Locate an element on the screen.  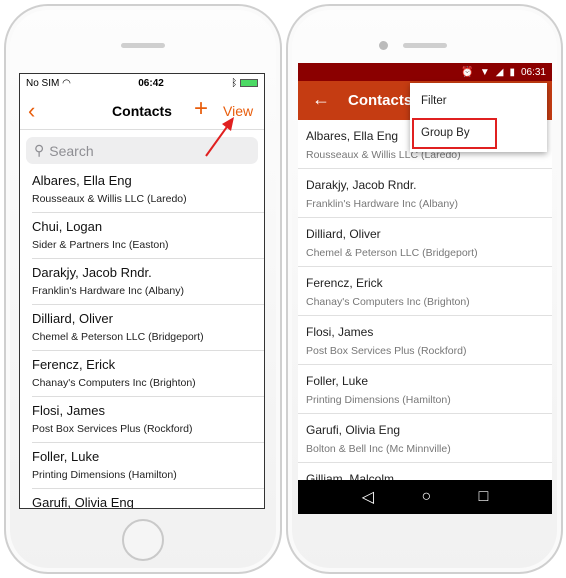
battery-icon: ▮ is located at coordinates (512, 72).